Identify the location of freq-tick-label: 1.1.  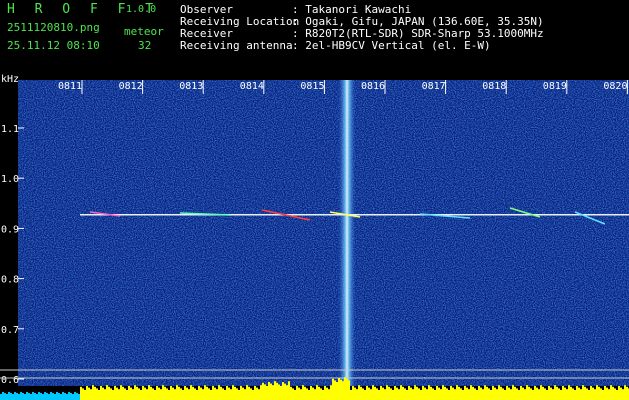
(10, 129).